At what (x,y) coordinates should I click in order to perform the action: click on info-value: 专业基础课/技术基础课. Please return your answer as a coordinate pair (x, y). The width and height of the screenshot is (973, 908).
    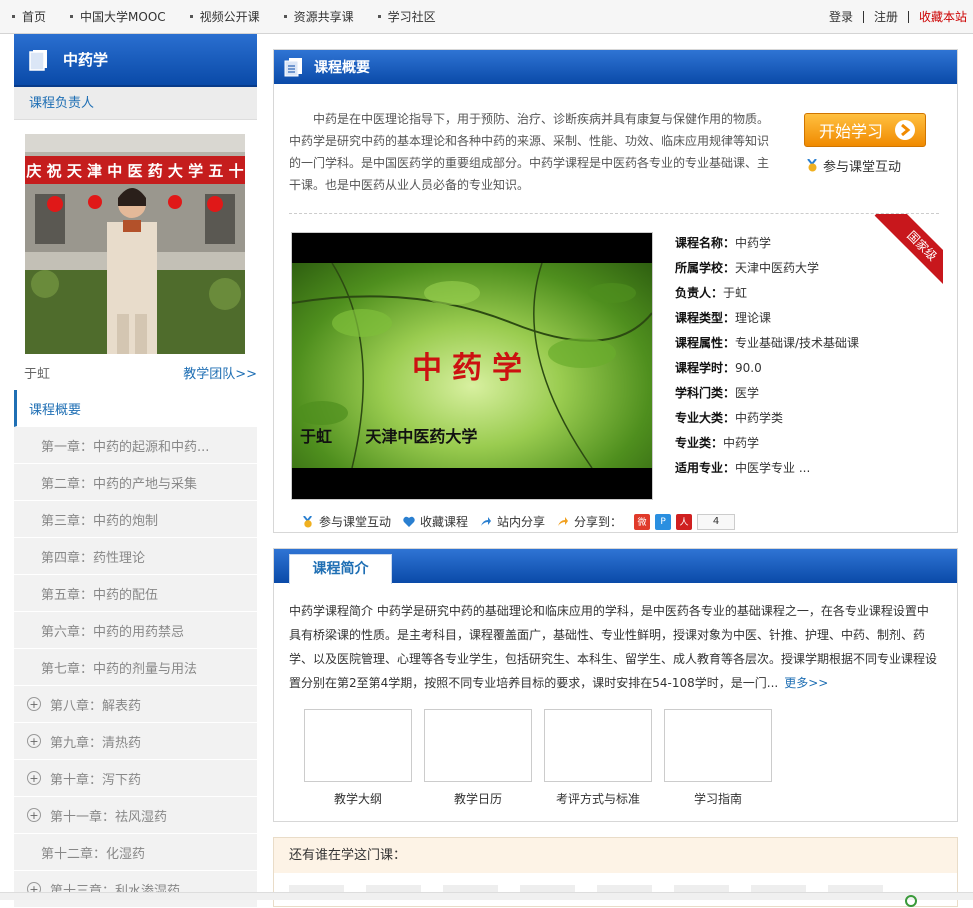
    Looking at the image, I should click on (797, 343).